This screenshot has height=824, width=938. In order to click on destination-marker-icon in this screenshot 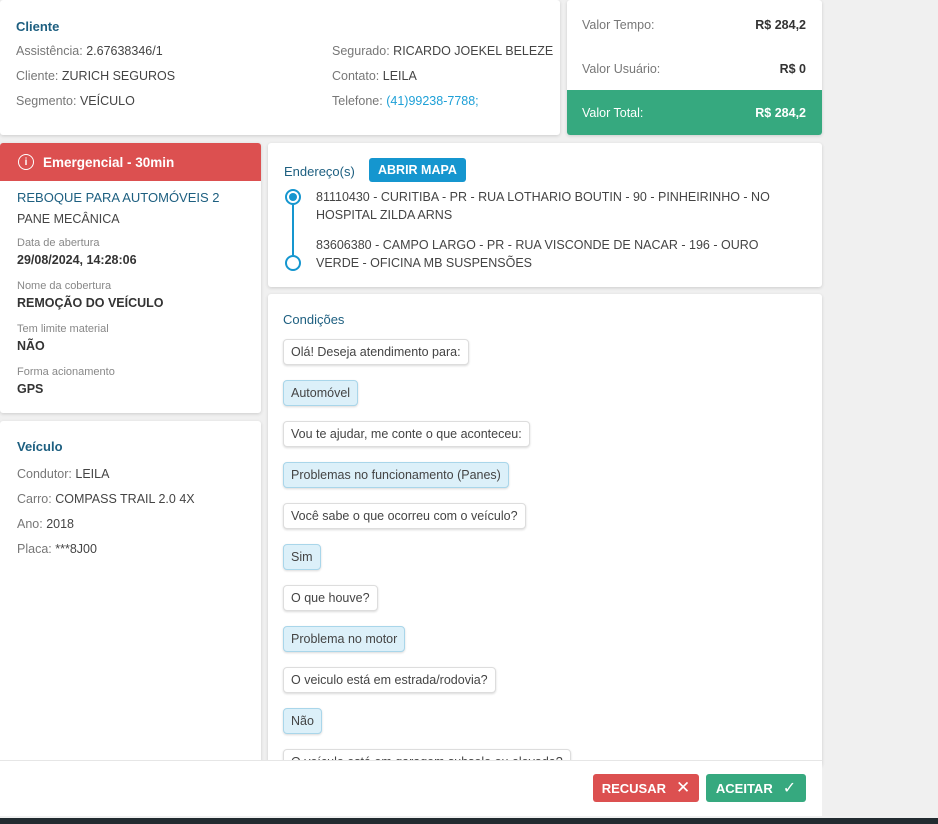, I will do `click(293, 263)`.